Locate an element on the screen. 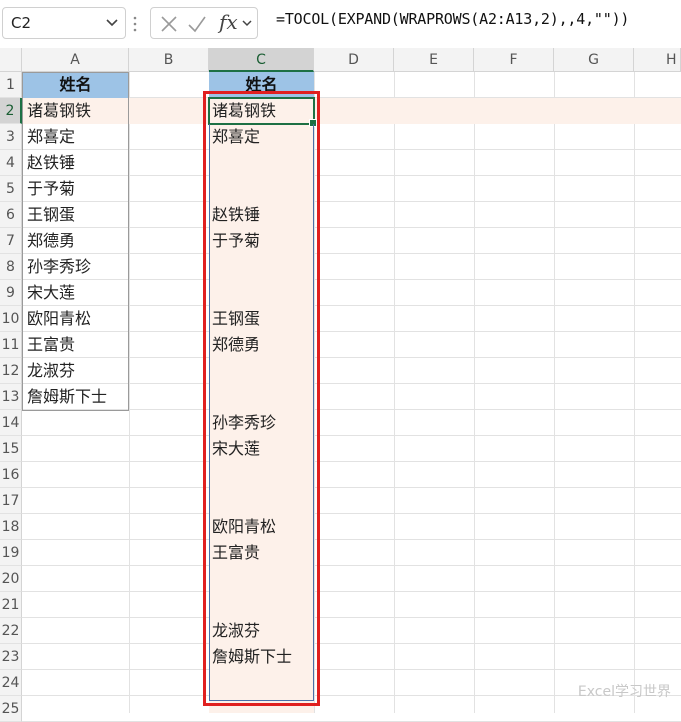 The width and height of the screenshot is (681, 722). row-header: 2 is located at coordinates (11, 111).